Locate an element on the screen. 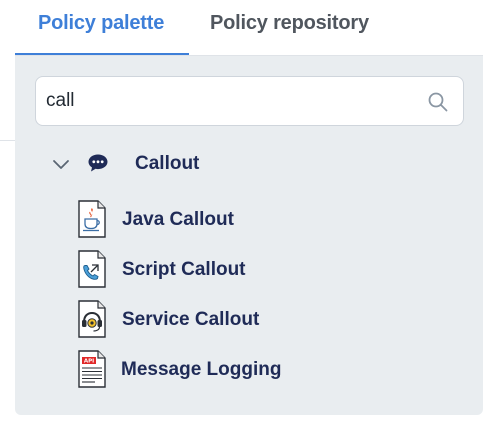 Image resolution: width=494 pixels, height=429 pixels. api-log-file-icon: API is located at coordinates (92, 369).